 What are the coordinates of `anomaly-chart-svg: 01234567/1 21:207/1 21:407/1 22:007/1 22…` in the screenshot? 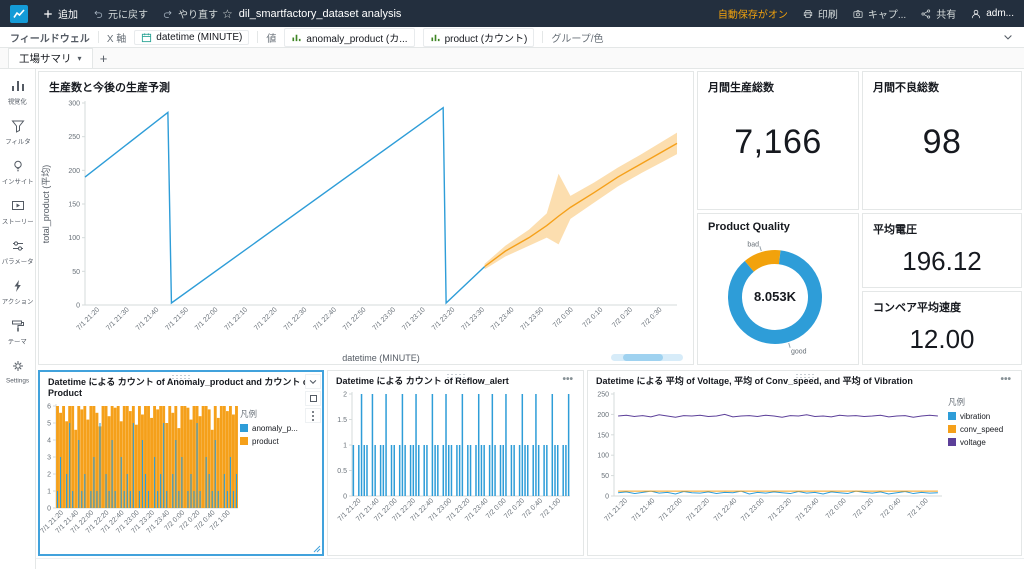 It's located at (140, 476).